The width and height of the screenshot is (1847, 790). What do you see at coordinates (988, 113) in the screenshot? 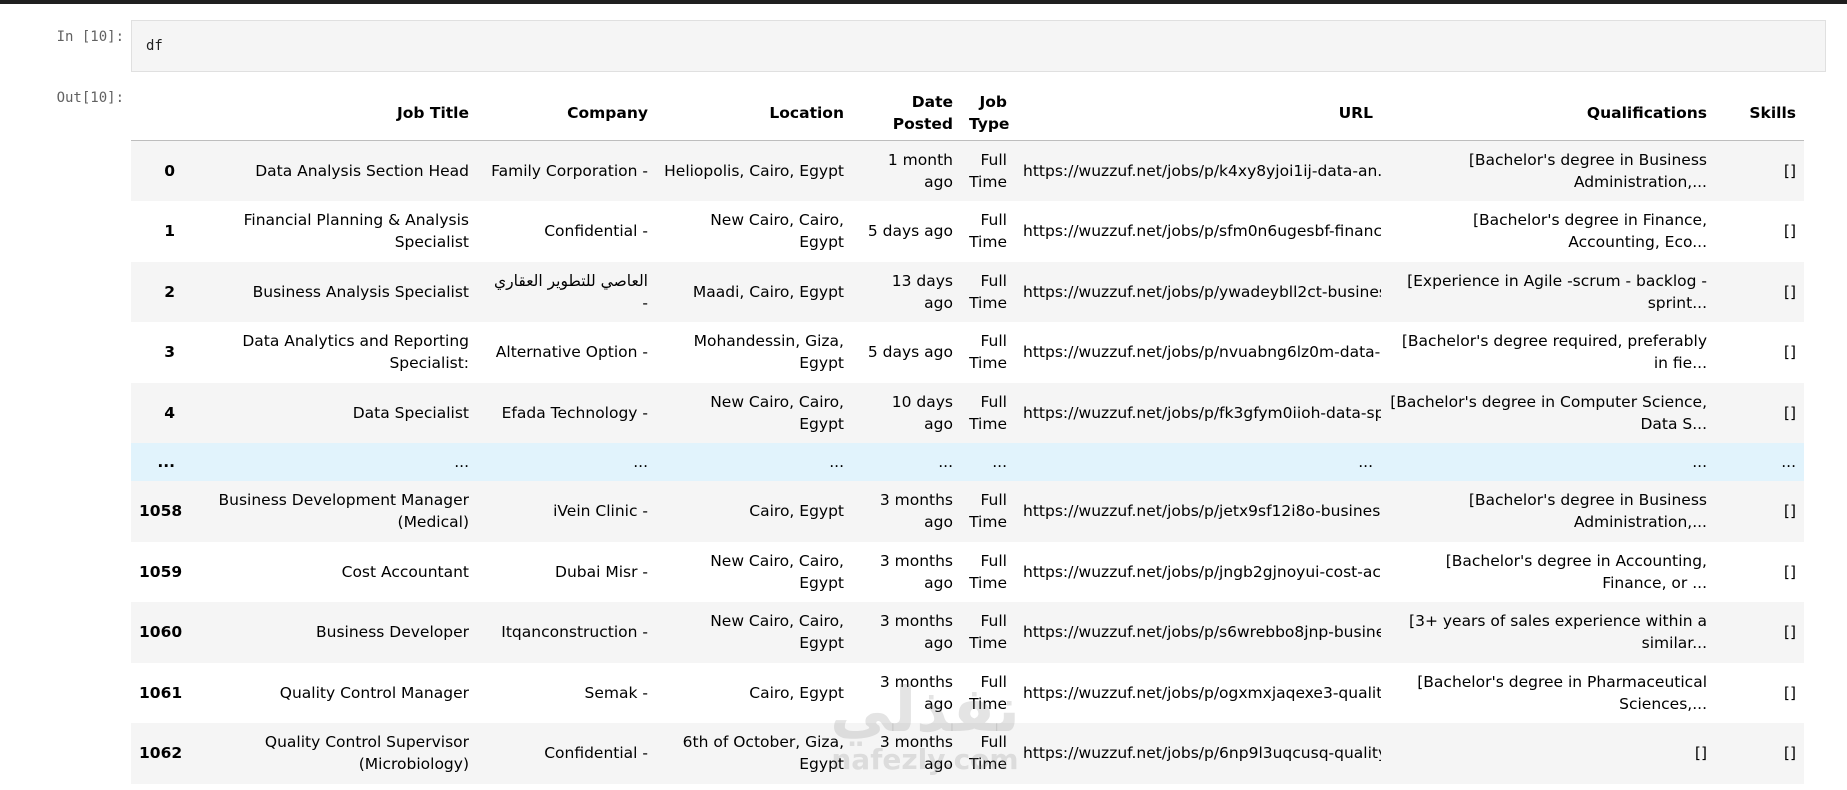
I see `header-job-type: Job Type` at bounding box center [988, 113].